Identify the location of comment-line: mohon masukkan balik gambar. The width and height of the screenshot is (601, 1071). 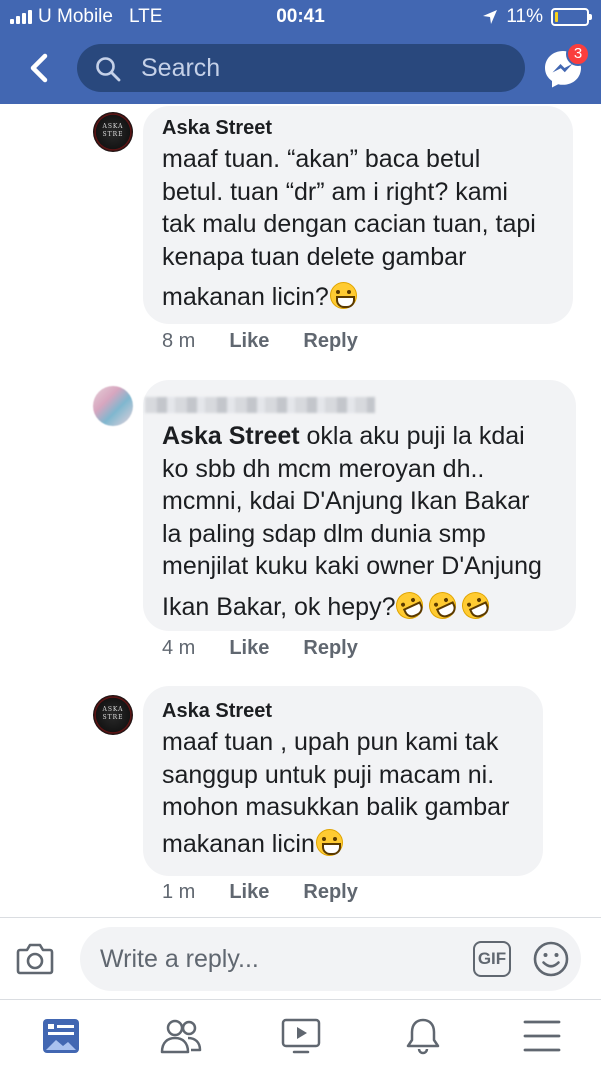
(336, 807).